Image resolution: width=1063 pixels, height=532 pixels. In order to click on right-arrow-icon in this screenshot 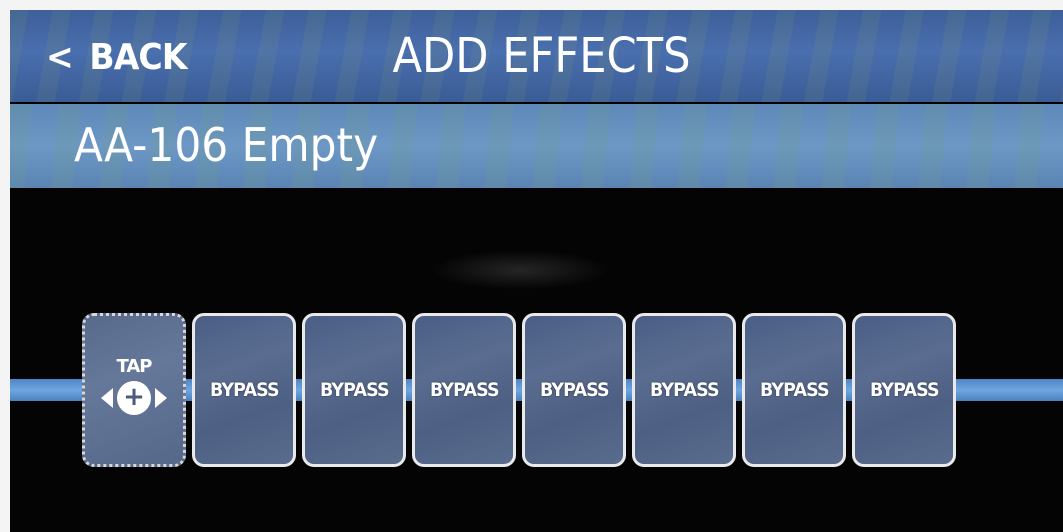, I will do `click(161, 397)`.